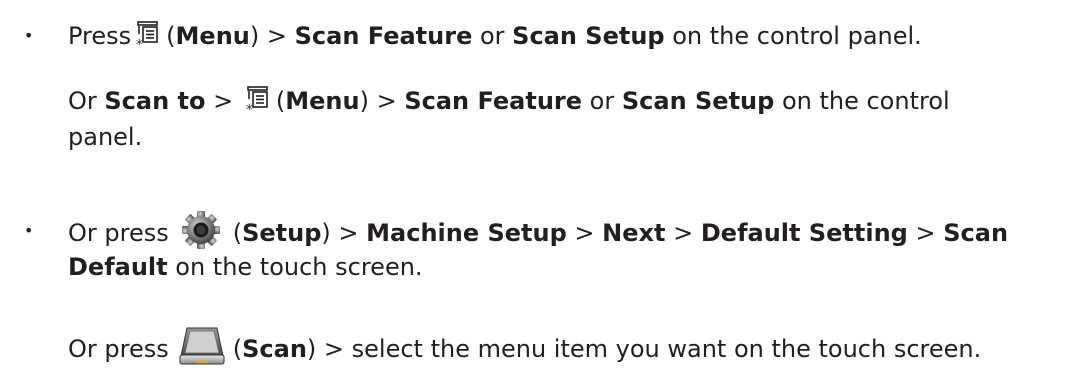 The width and height of the screenshot is (1067, 387). I want to click on setup-gear-icon, so click(201, 230).